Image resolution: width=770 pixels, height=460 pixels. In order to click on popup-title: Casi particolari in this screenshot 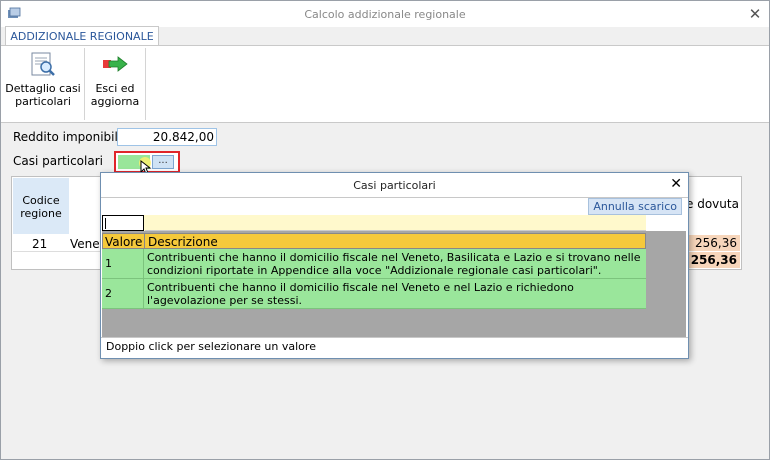, I will do `click(394, 185)`.